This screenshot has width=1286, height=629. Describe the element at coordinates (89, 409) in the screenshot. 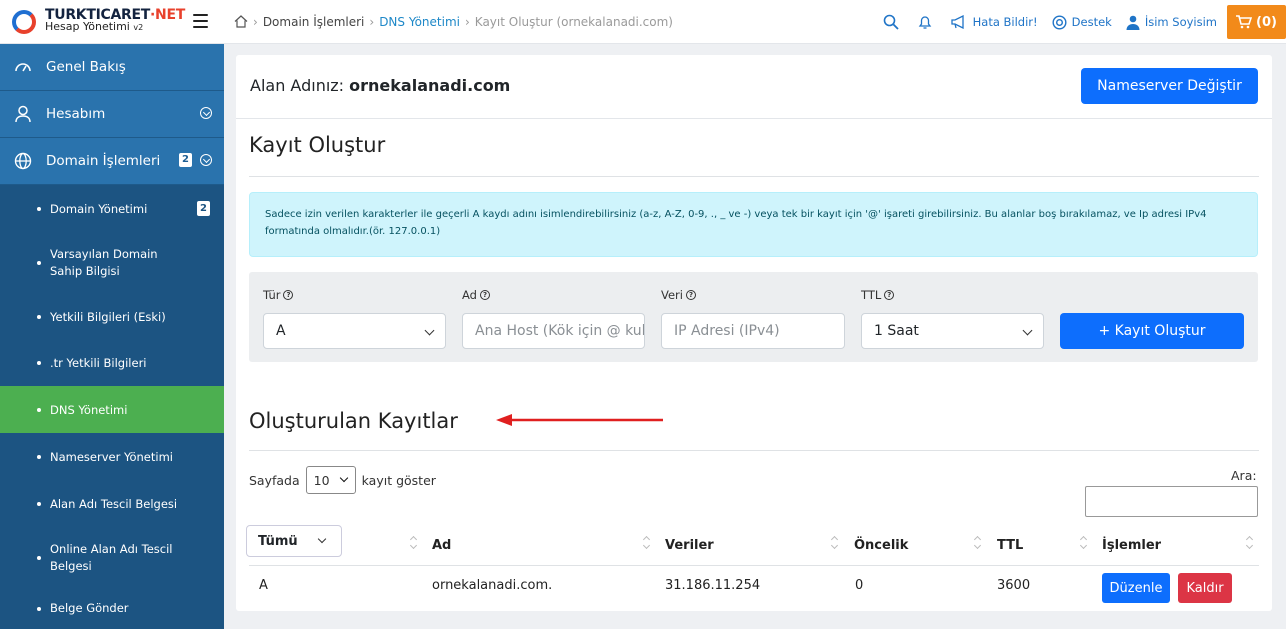

I see `sidebar-sub-label: DNS Yönetimi` at that location.